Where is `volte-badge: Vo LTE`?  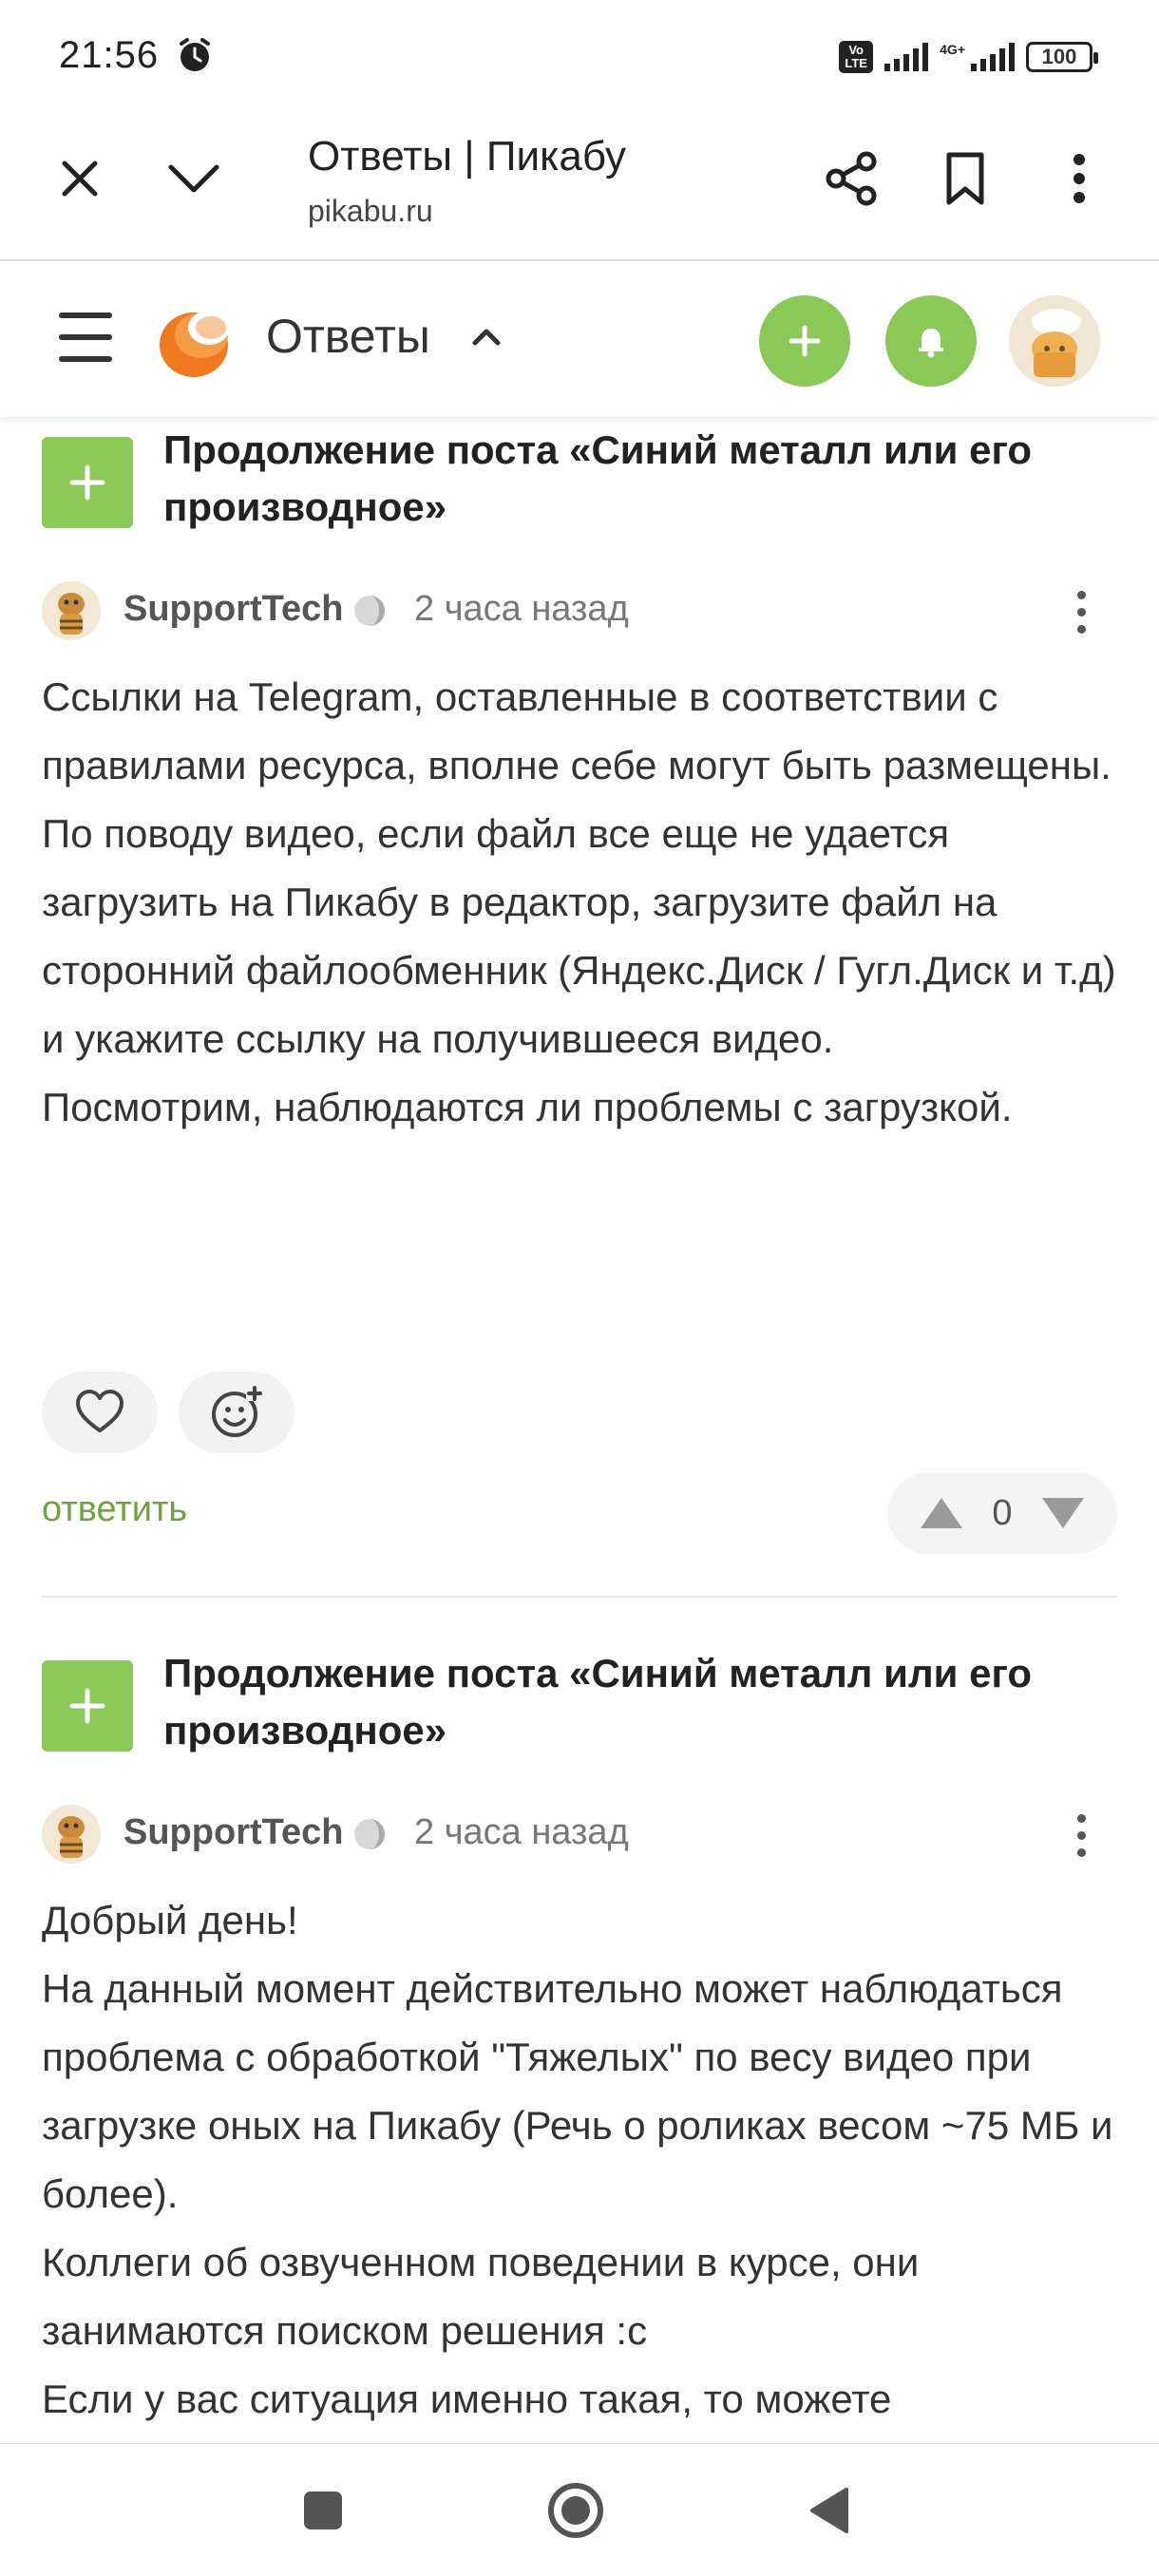 volte-badge: Vo LTE is located at coordinates (856, 57).